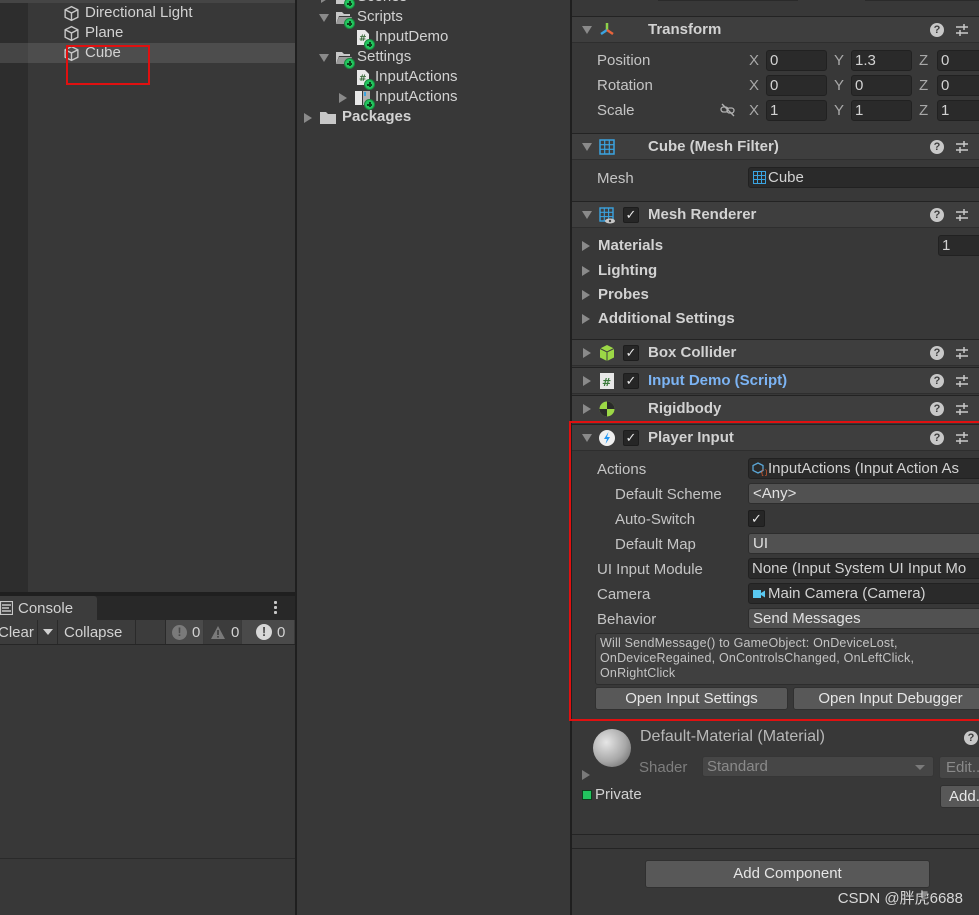  I want to click on shader-dropdown: Standard, so click(818, 766).